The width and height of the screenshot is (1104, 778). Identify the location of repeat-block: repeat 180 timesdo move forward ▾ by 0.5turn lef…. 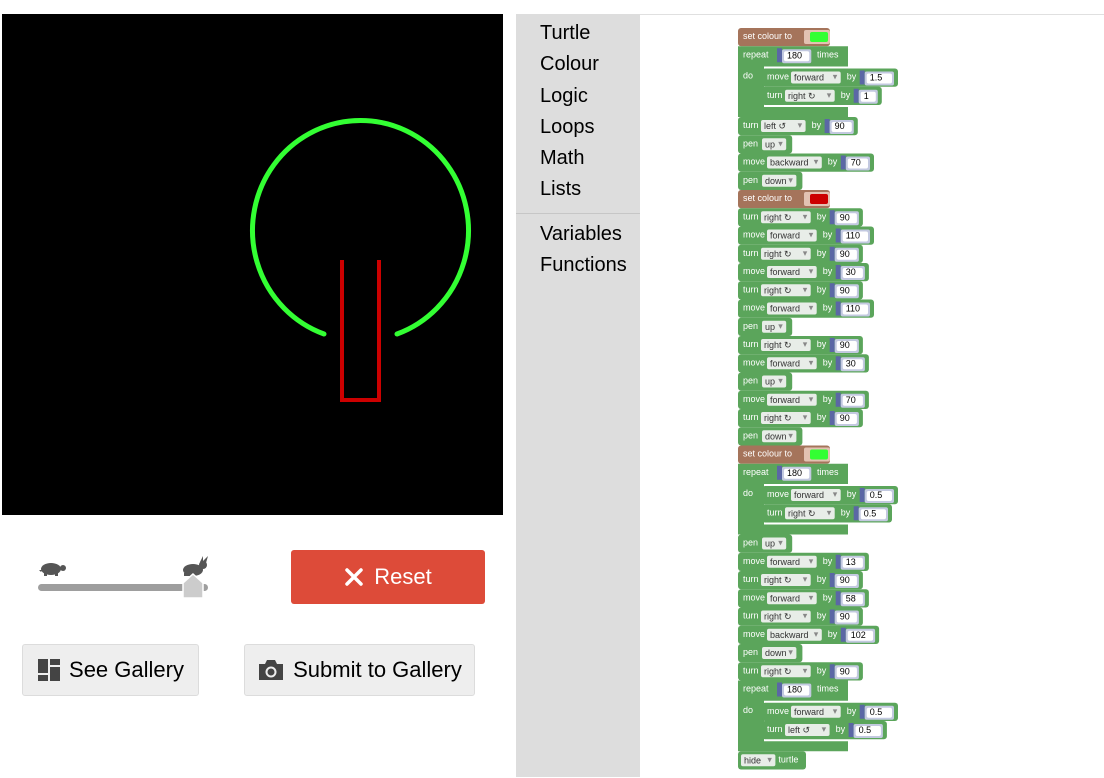
(818, 716).